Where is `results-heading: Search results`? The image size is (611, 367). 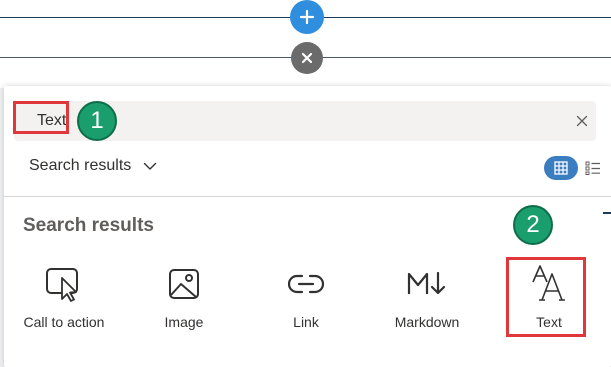
results-heading: Search results is located at coordinates (88, 225).